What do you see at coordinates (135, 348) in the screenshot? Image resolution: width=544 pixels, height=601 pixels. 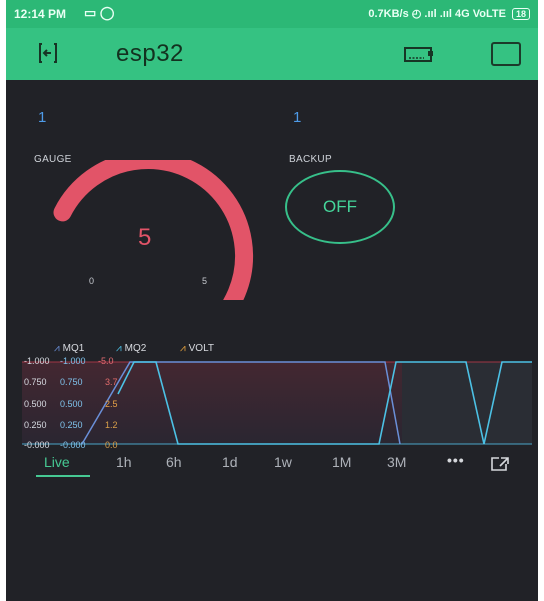 I see `legend-label: MQ2` at bounding box center [135, 348].